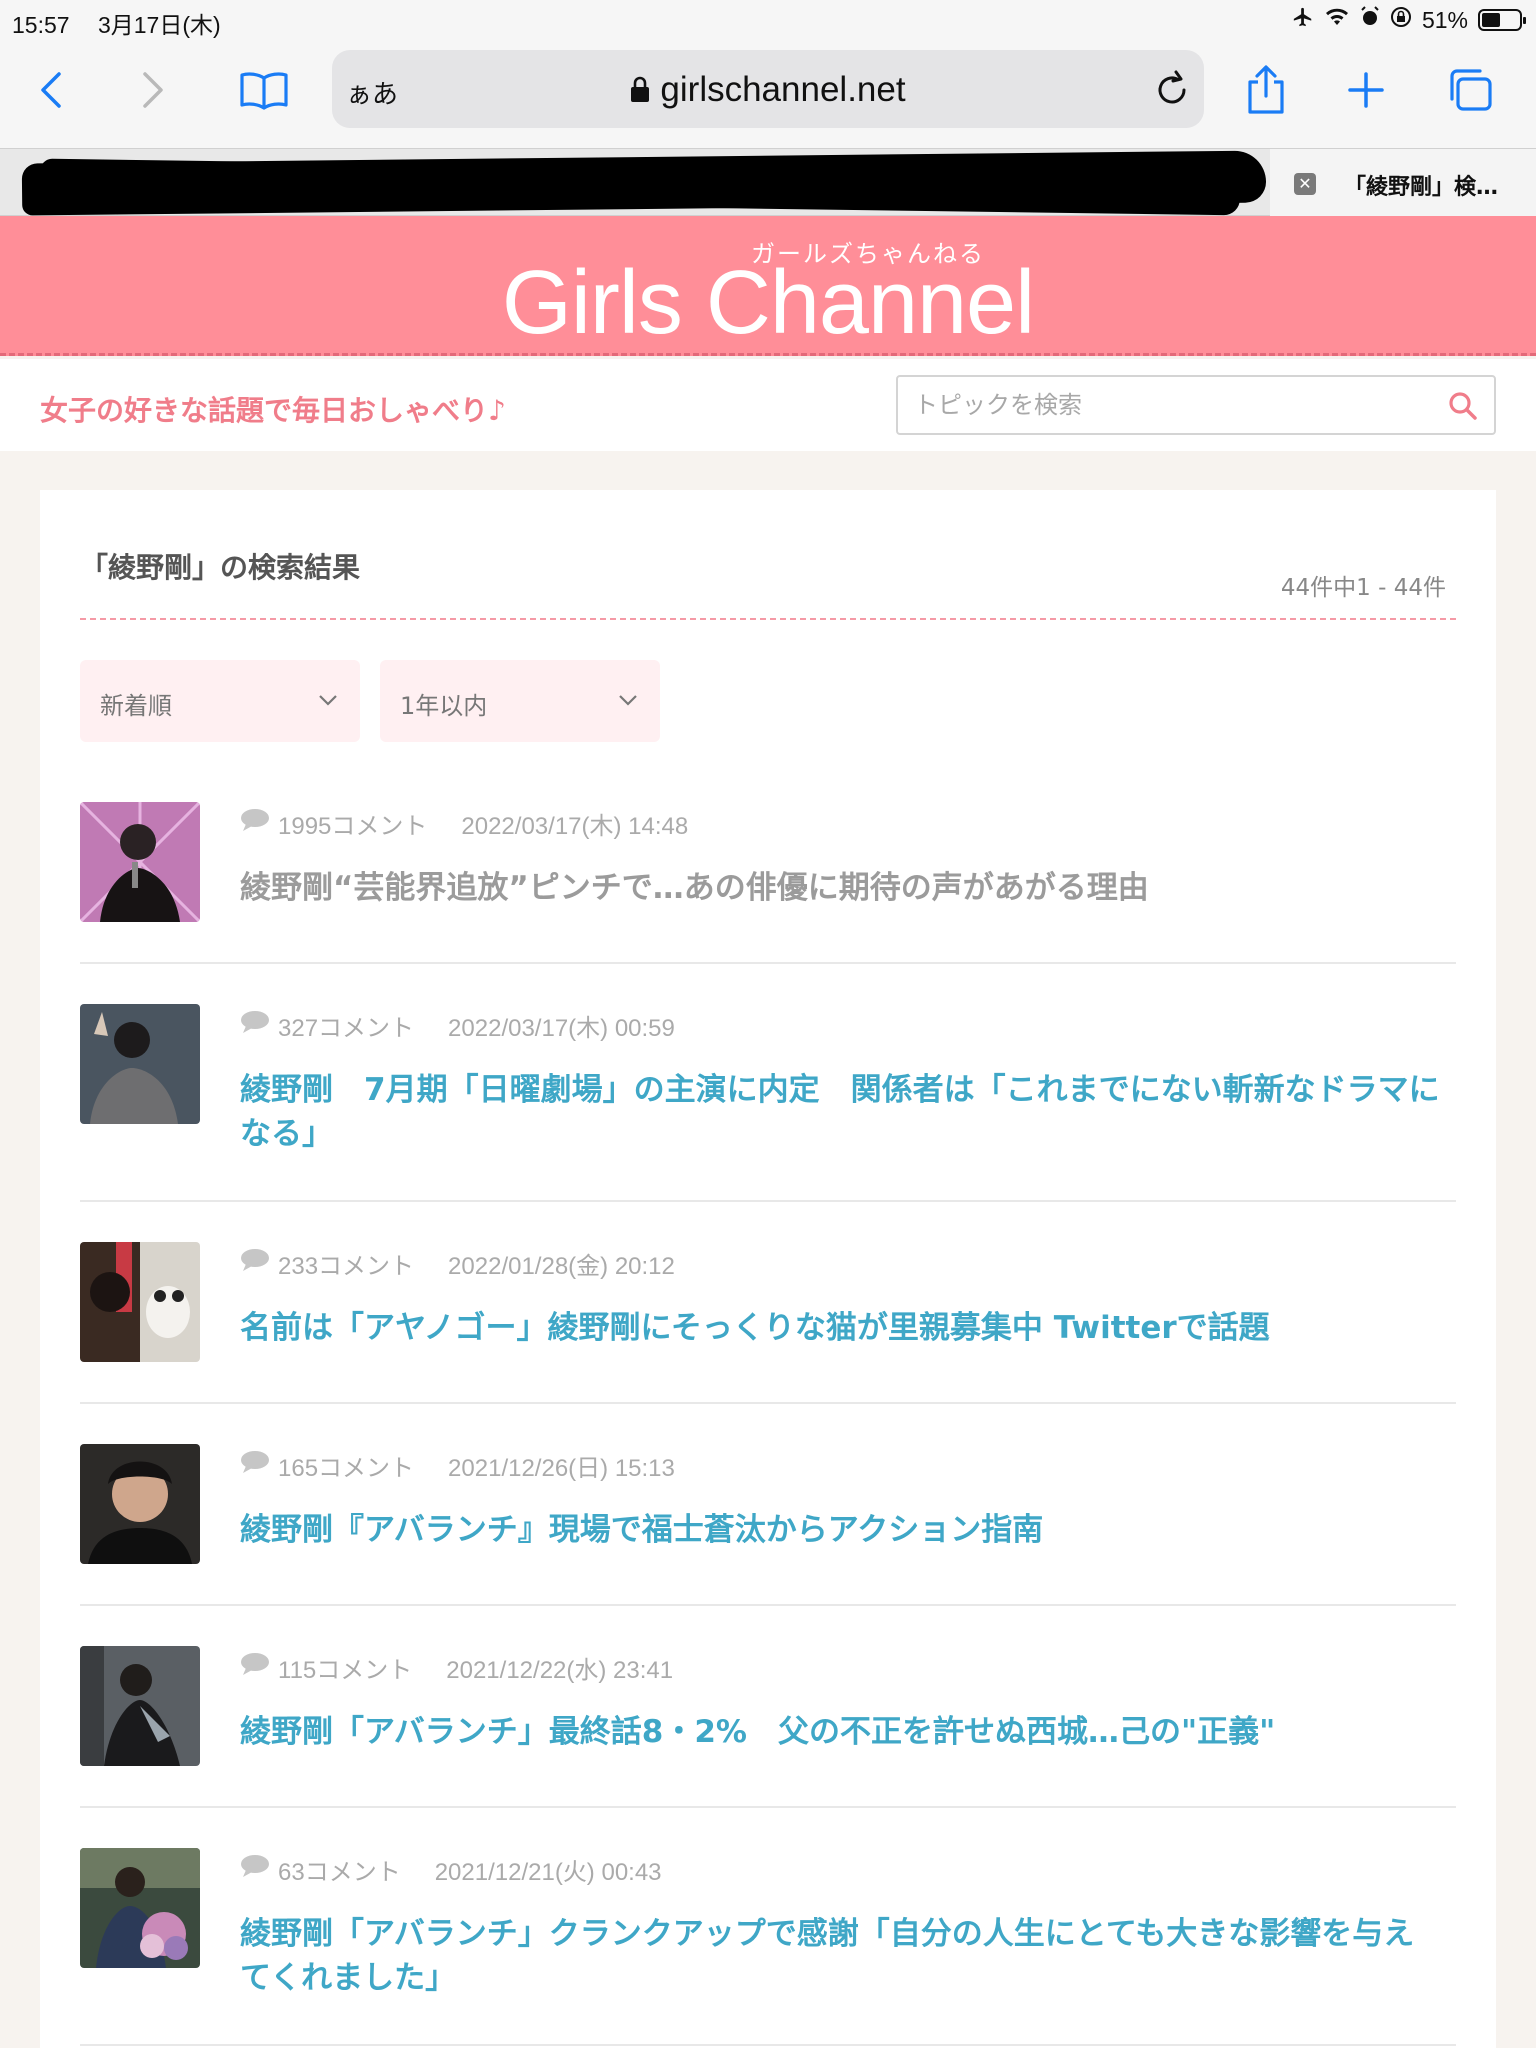 The width and height of the screenshot is (1536, 2048). Describe the element at coordinates (561, 1468) in the screenshot. I see `topic-date: 2021/12/26(日) 15:13` at that location.